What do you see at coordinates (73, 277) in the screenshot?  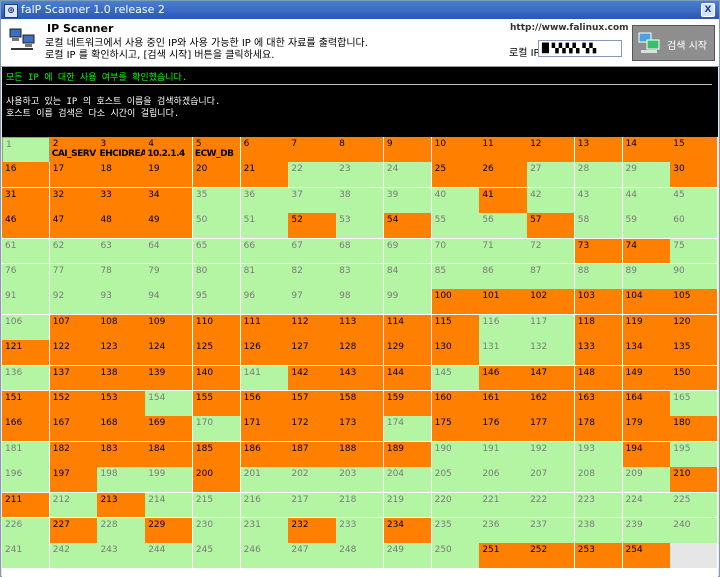 I see `ip-cell-77: 77` at bounding box center [73, 277].